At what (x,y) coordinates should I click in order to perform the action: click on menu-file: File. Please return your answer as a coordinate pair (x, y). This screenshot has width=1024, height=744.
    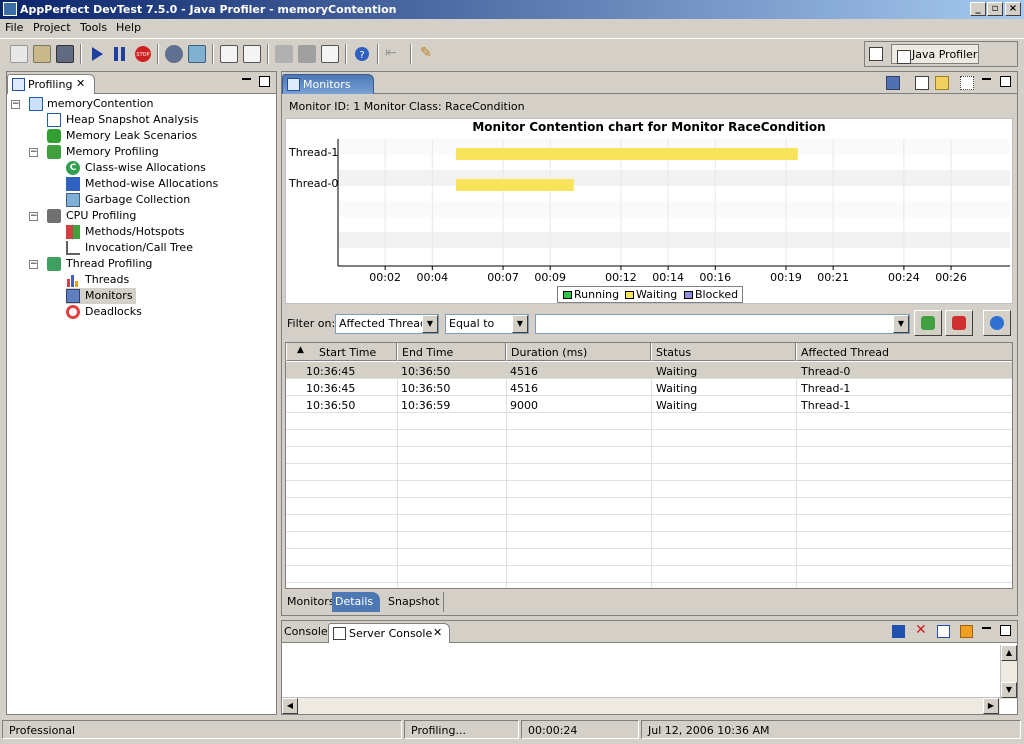
    Looking at the image, I should click on (14, 27).